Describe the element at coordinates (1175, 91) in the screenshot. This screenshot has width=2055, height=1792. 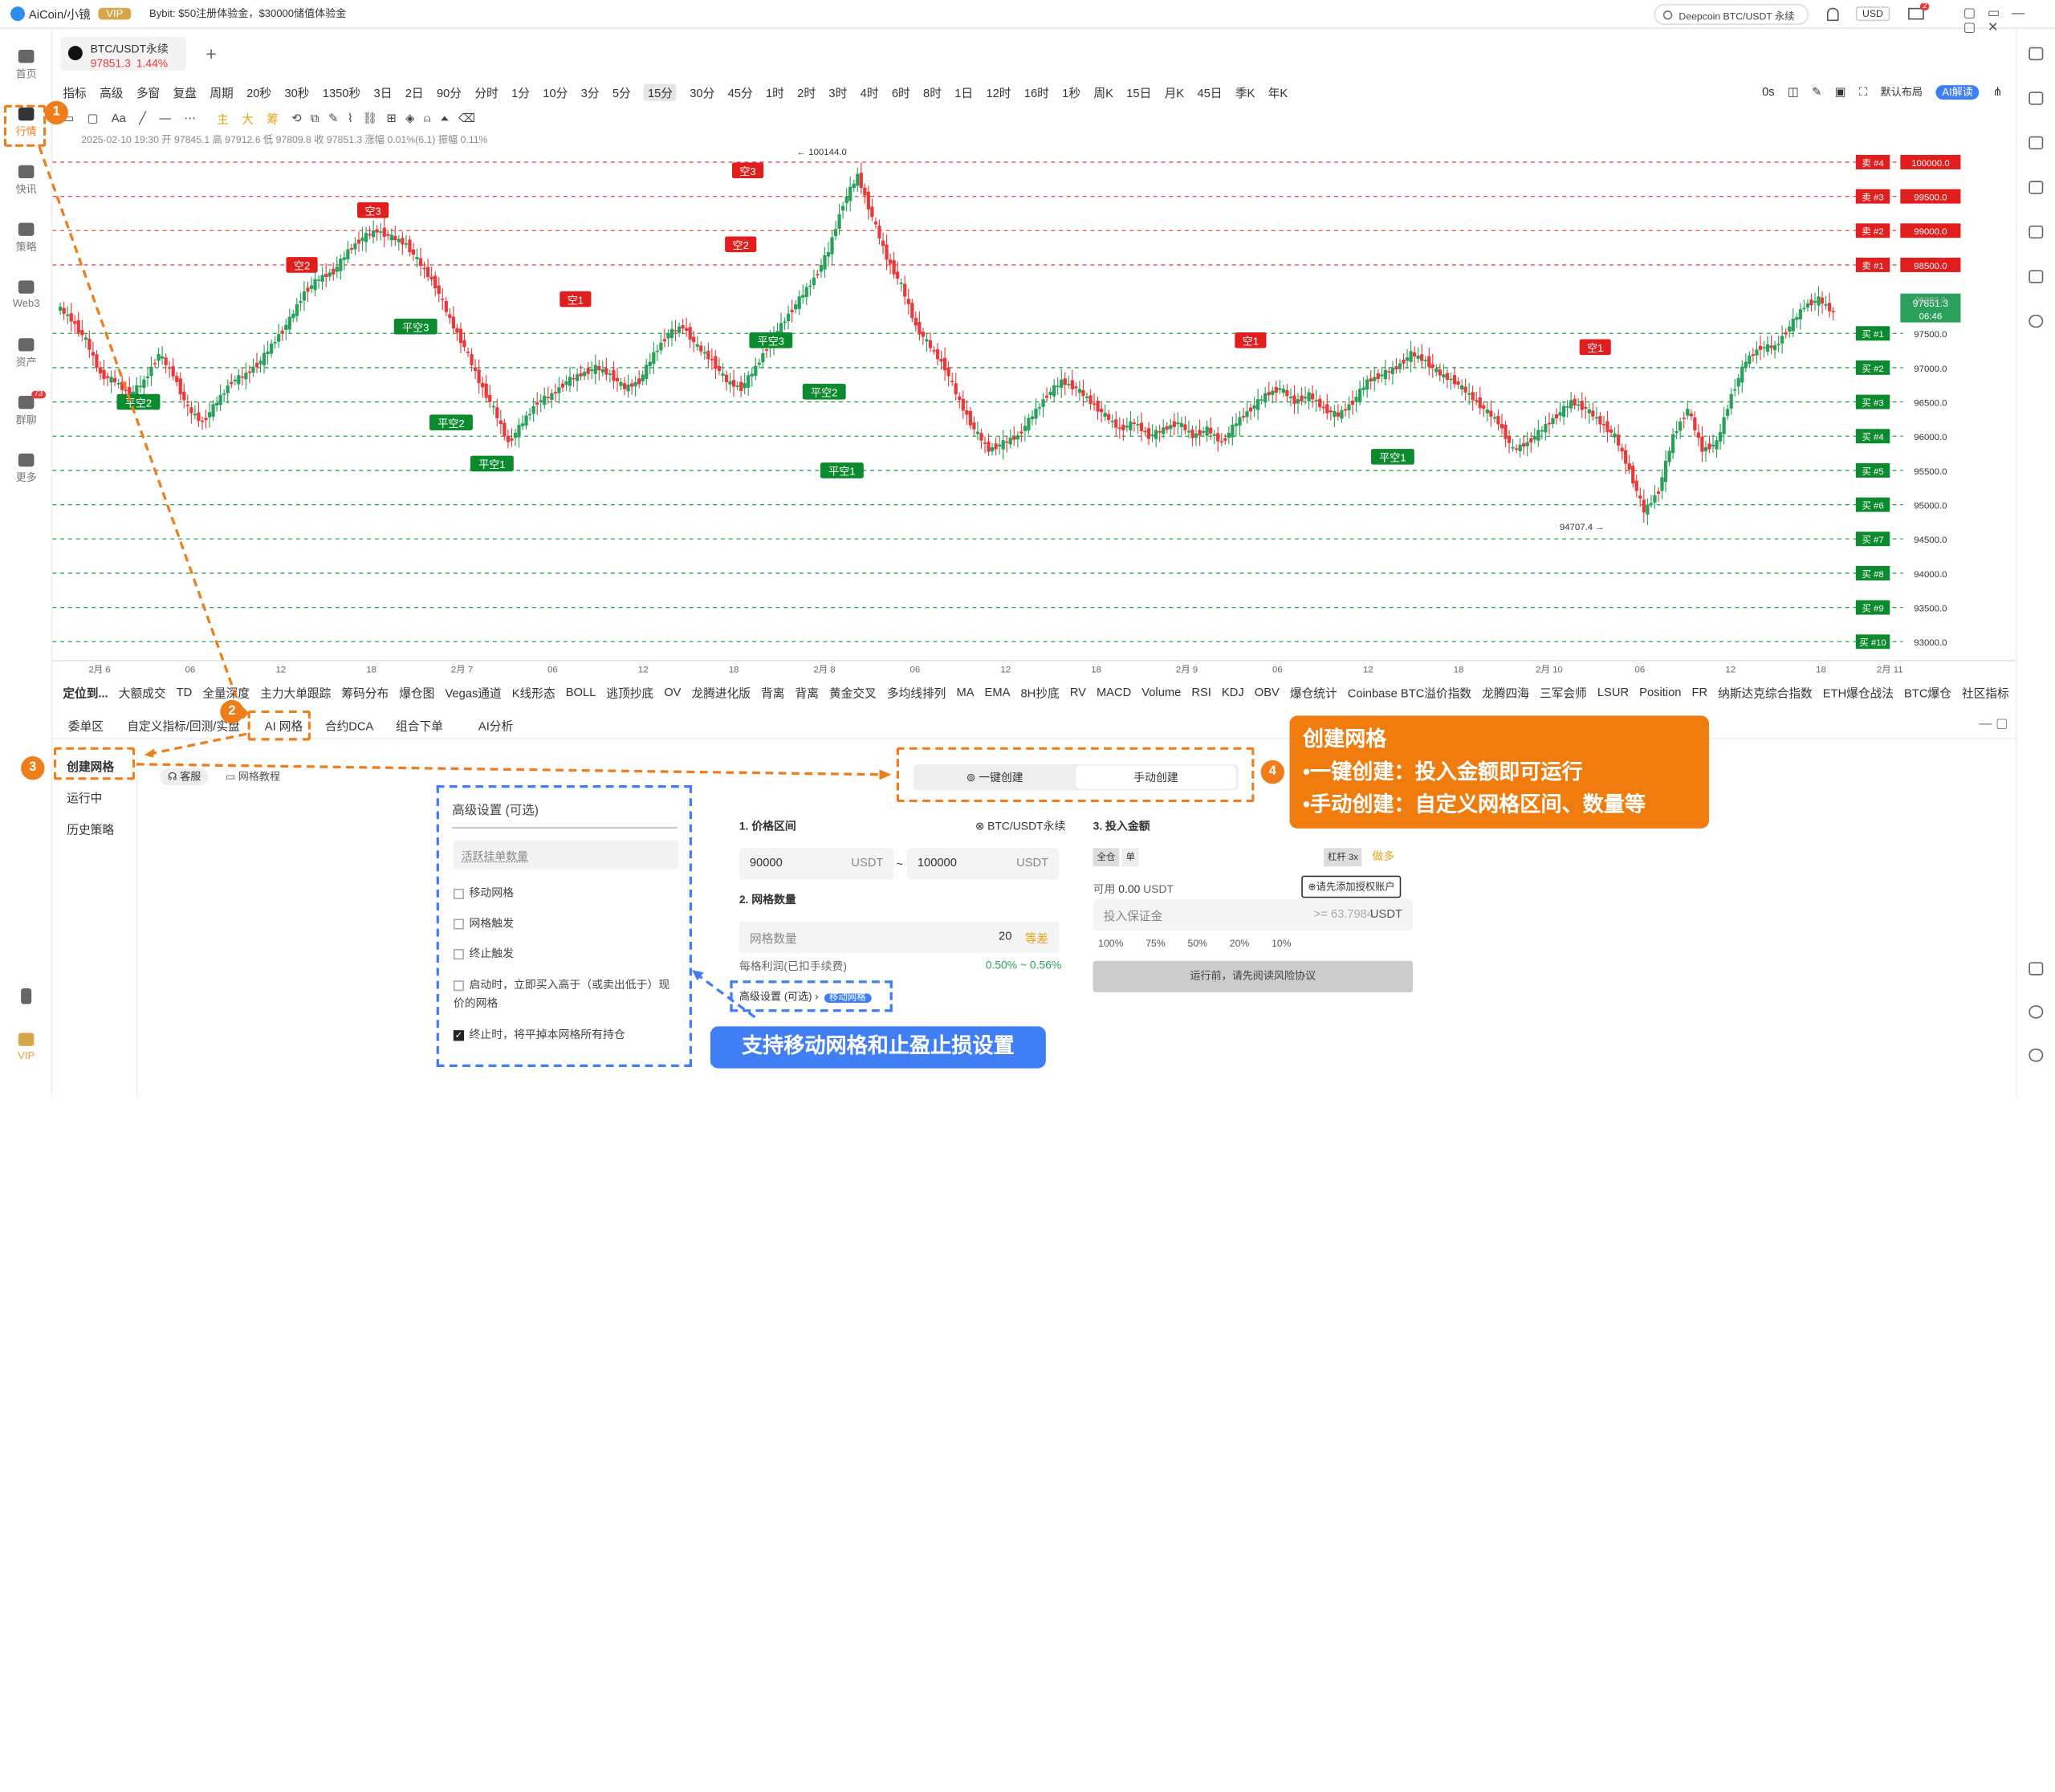
I see `timeframe-31: 月K` at that location.